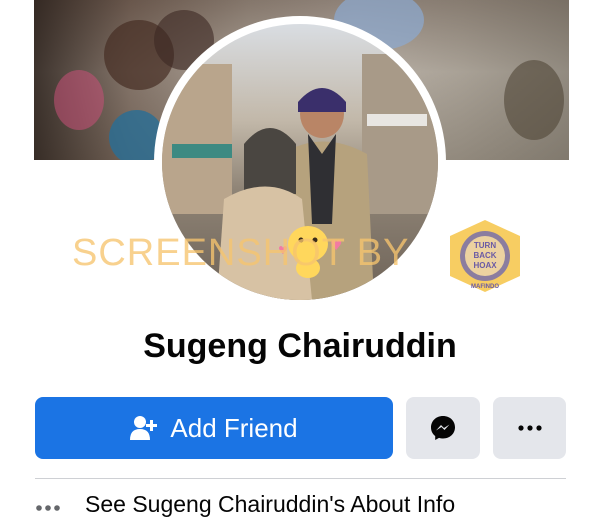  Describe the element at coordinates (485, 287) in the screenshot. I see `svg-text: MAFINDO` at that location.